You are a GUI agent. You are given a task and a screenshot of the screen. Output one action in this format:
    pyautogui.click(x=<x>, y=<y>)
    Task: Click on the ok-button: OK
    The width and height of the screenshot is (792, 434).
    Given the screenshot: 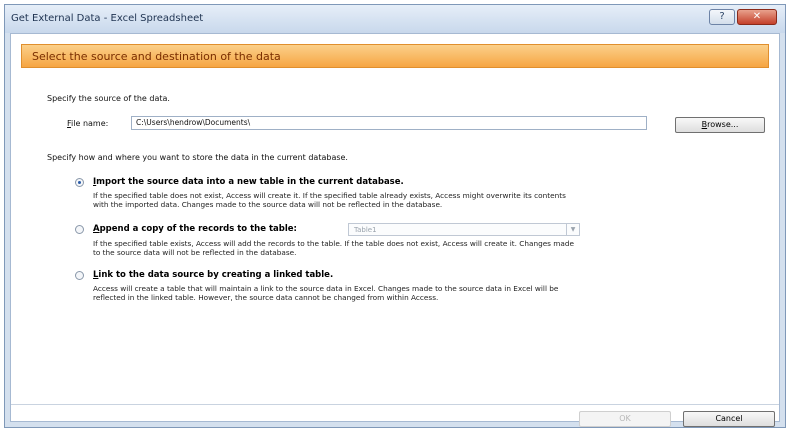 What is the action you would take?
    pyautogui.click(x=625, y=419)
    